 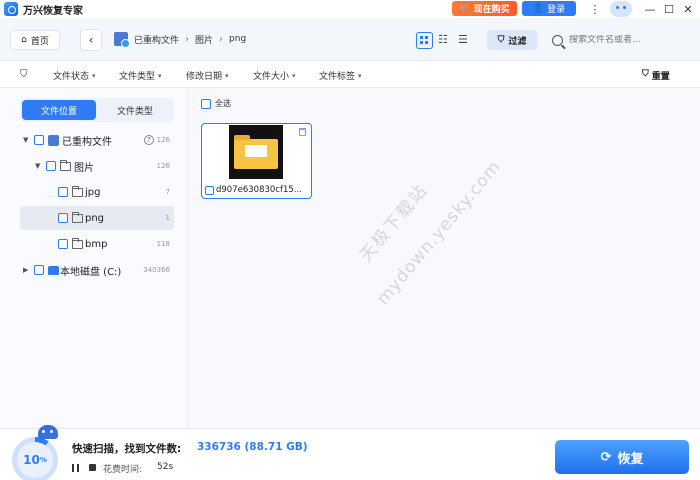 I want to click on more-menu-icon: ⋮, so click(x=595, y=9).